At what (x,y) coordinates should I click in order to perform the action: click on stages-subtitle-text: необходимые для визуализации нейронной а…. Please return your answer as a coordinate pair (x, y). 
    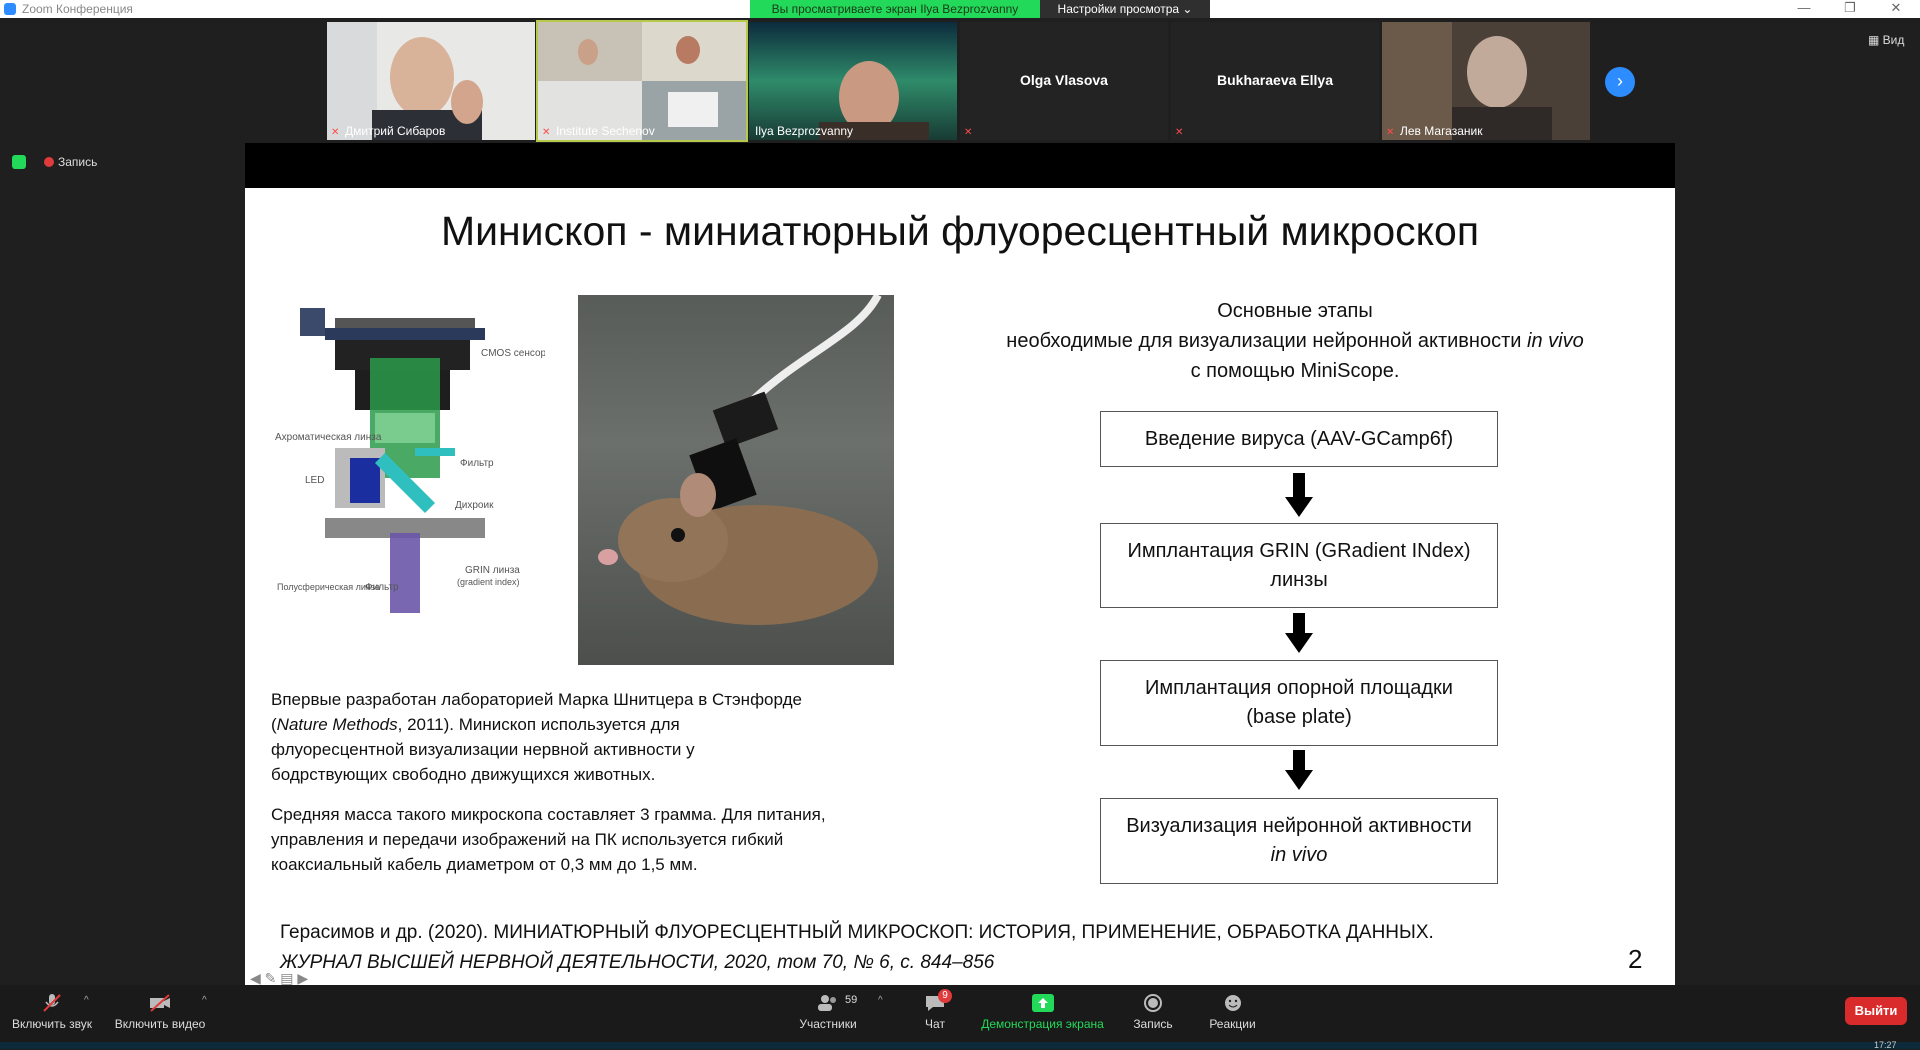
    Looking at the image, I should click on (1264, 341).